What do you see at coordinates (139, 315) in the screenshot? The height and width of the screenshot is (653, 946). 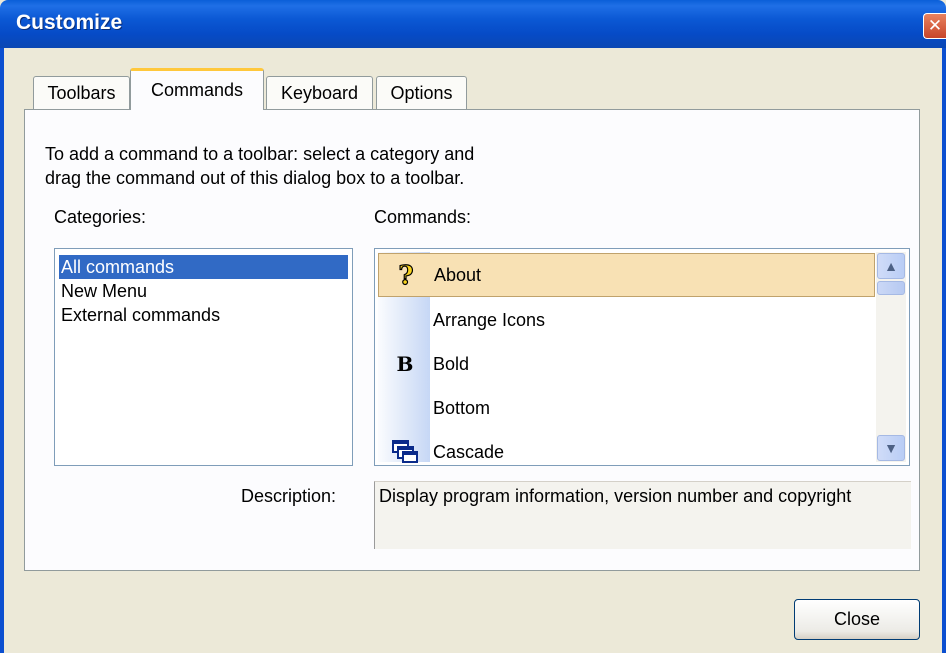 I see `category-item-external-commands: External commands` at bounding box center [139, 315].